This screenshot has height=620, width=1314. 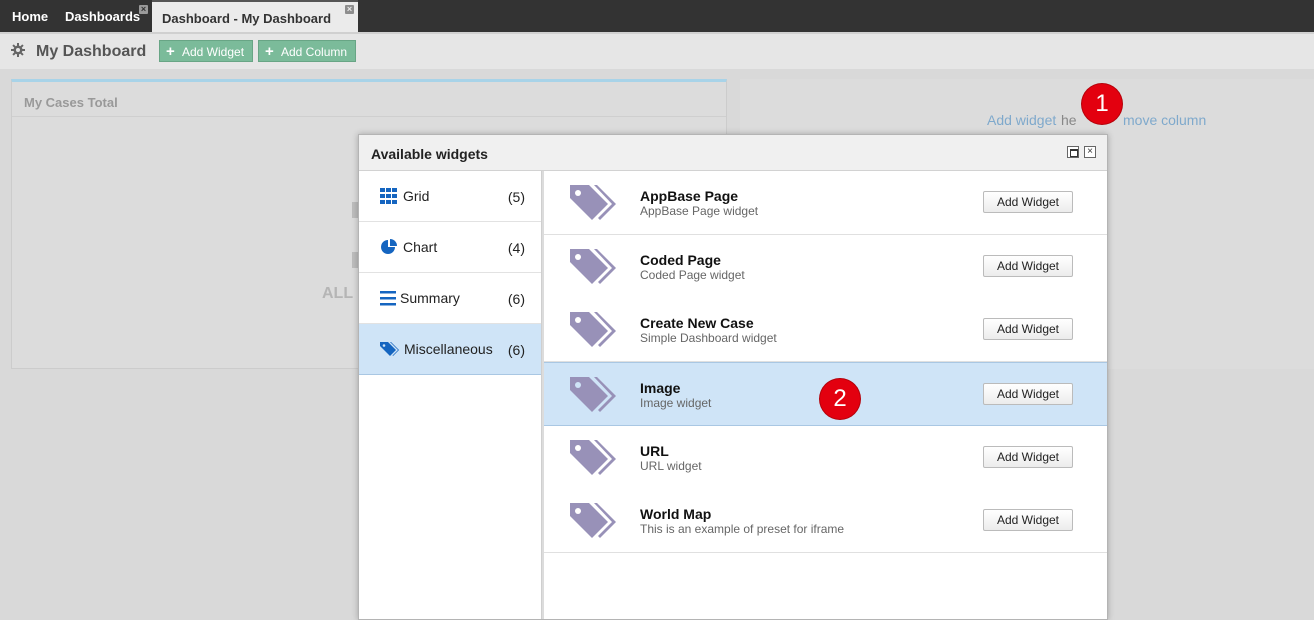 What do you see at coordinates (18, 50) in the screenshot?
I see `gear-icon` at bounding box center [18, 50].